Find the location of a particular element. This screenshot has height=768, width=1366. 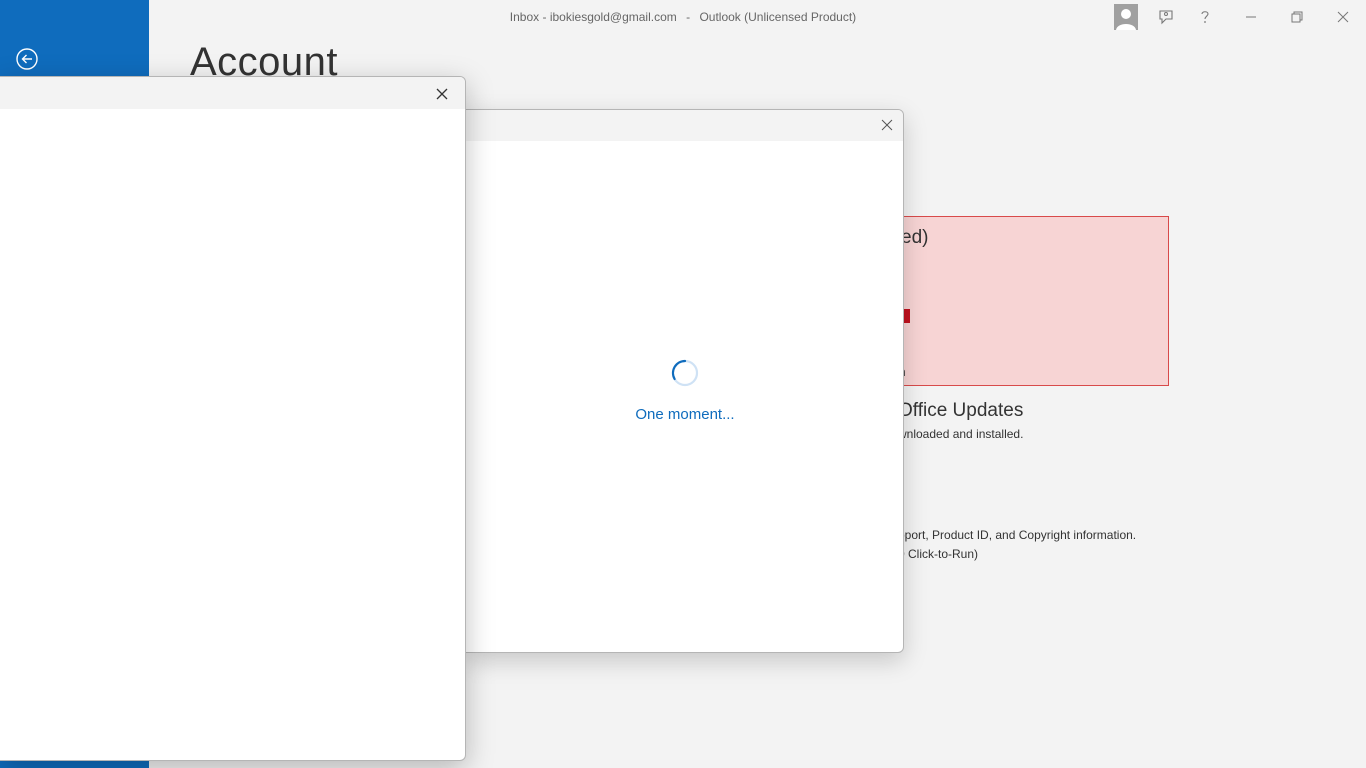

help-icon is located at coordinates (1205, 17).